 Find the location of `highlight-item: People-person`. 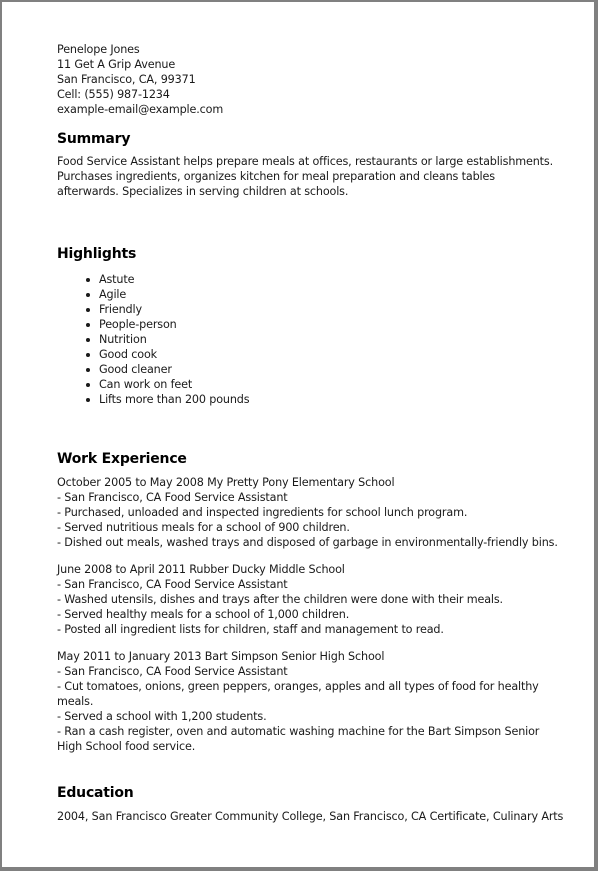

highlight-item: People-person is located at coordinates (336, 324).